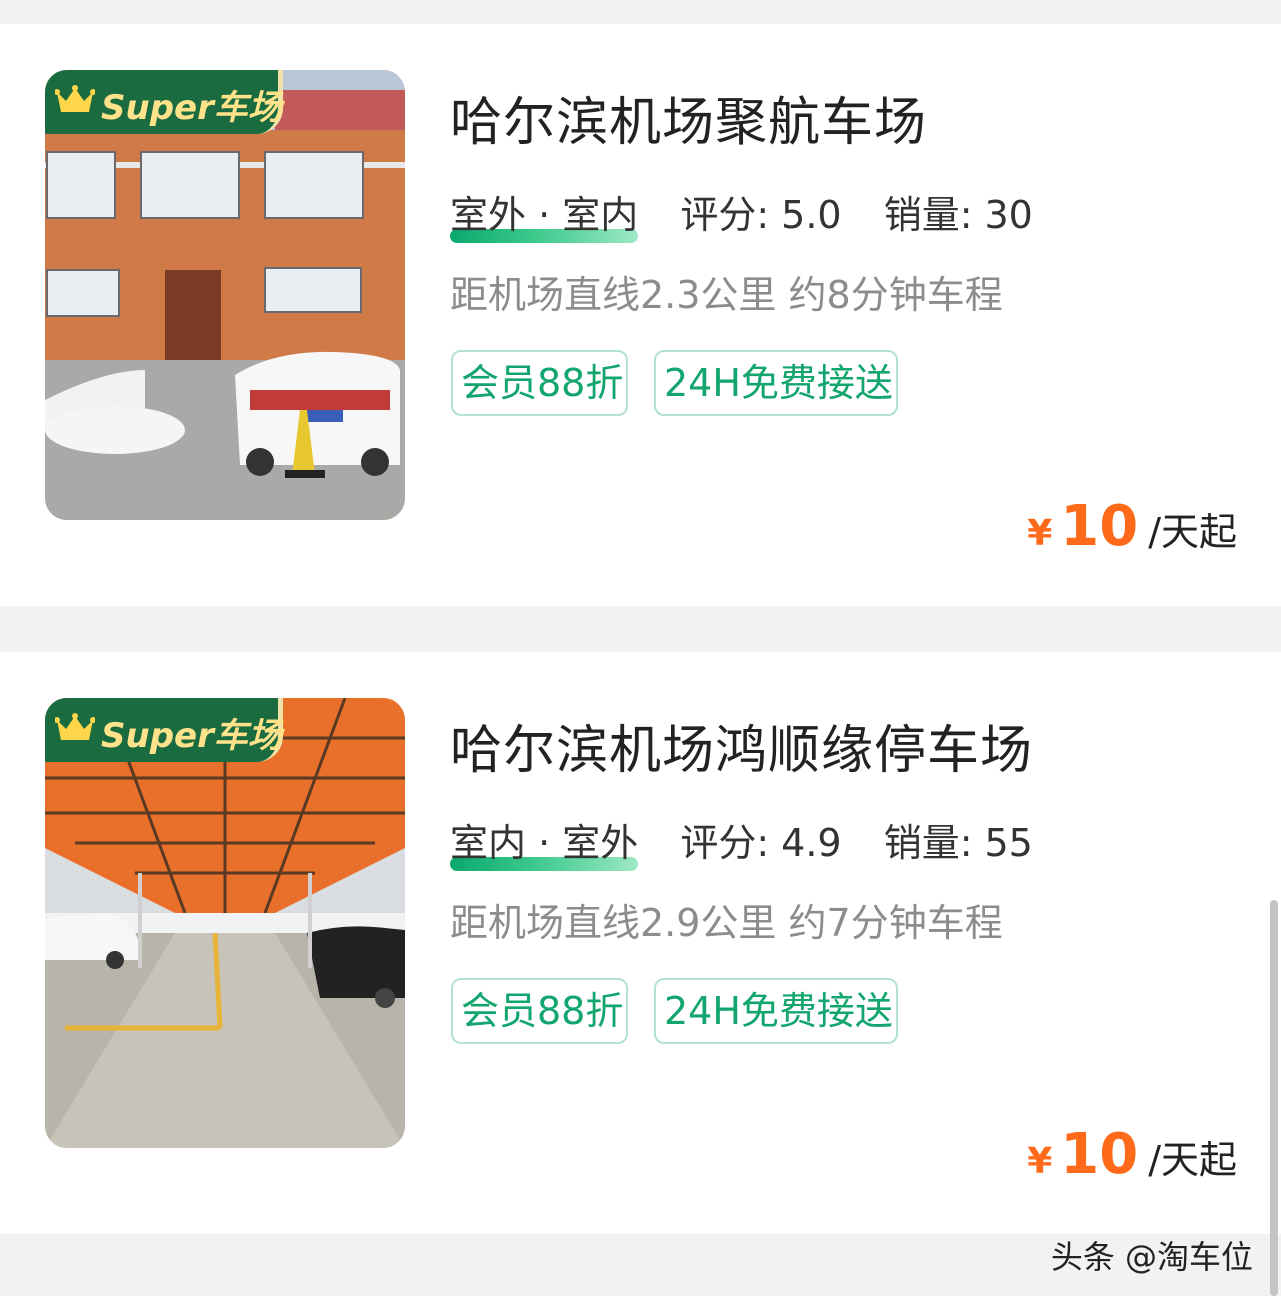 This screenshot has width=1281, height=1296. What do you see at coordinates (544, 213) in the screenshot?
I see `environment-label: 室外 · 室内` at bounding box center [544, 213].